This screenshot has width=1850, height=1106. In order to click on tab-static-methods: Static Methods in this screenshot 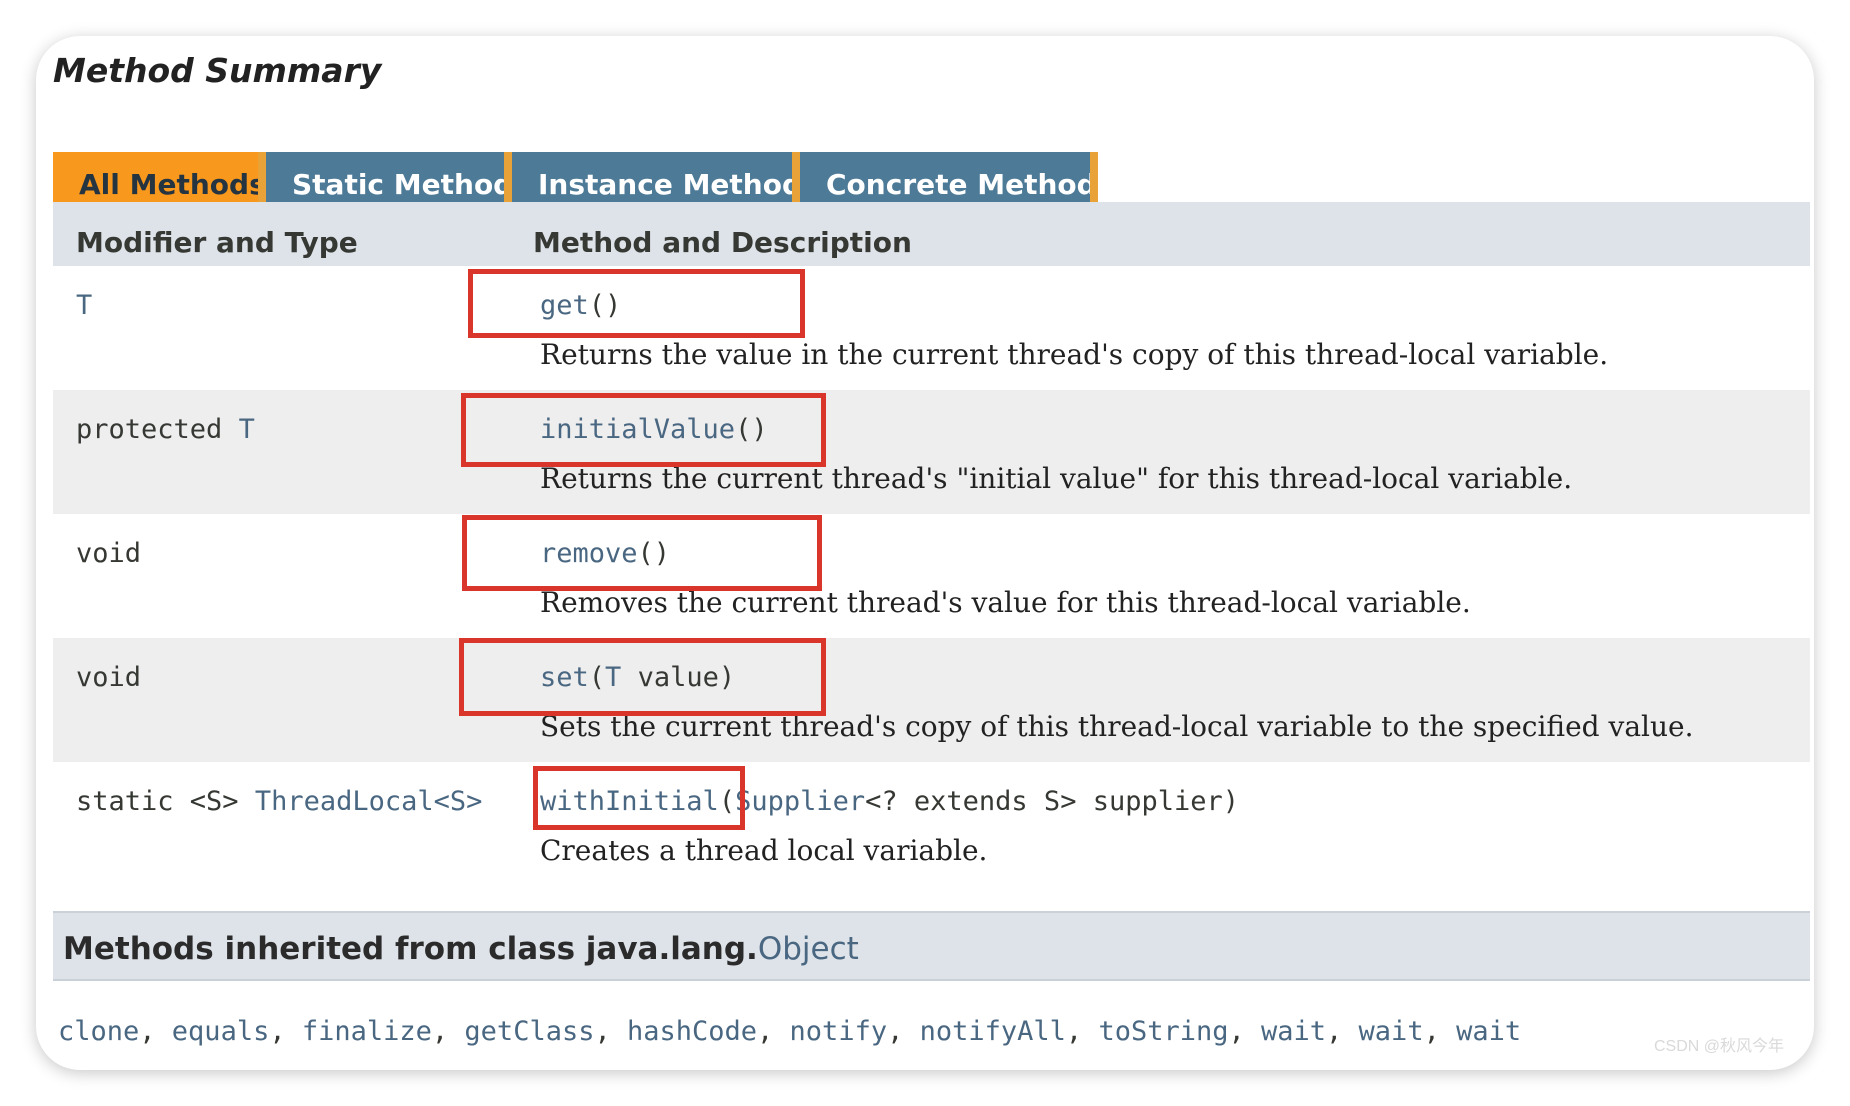, I will do `click(398, 177)`.